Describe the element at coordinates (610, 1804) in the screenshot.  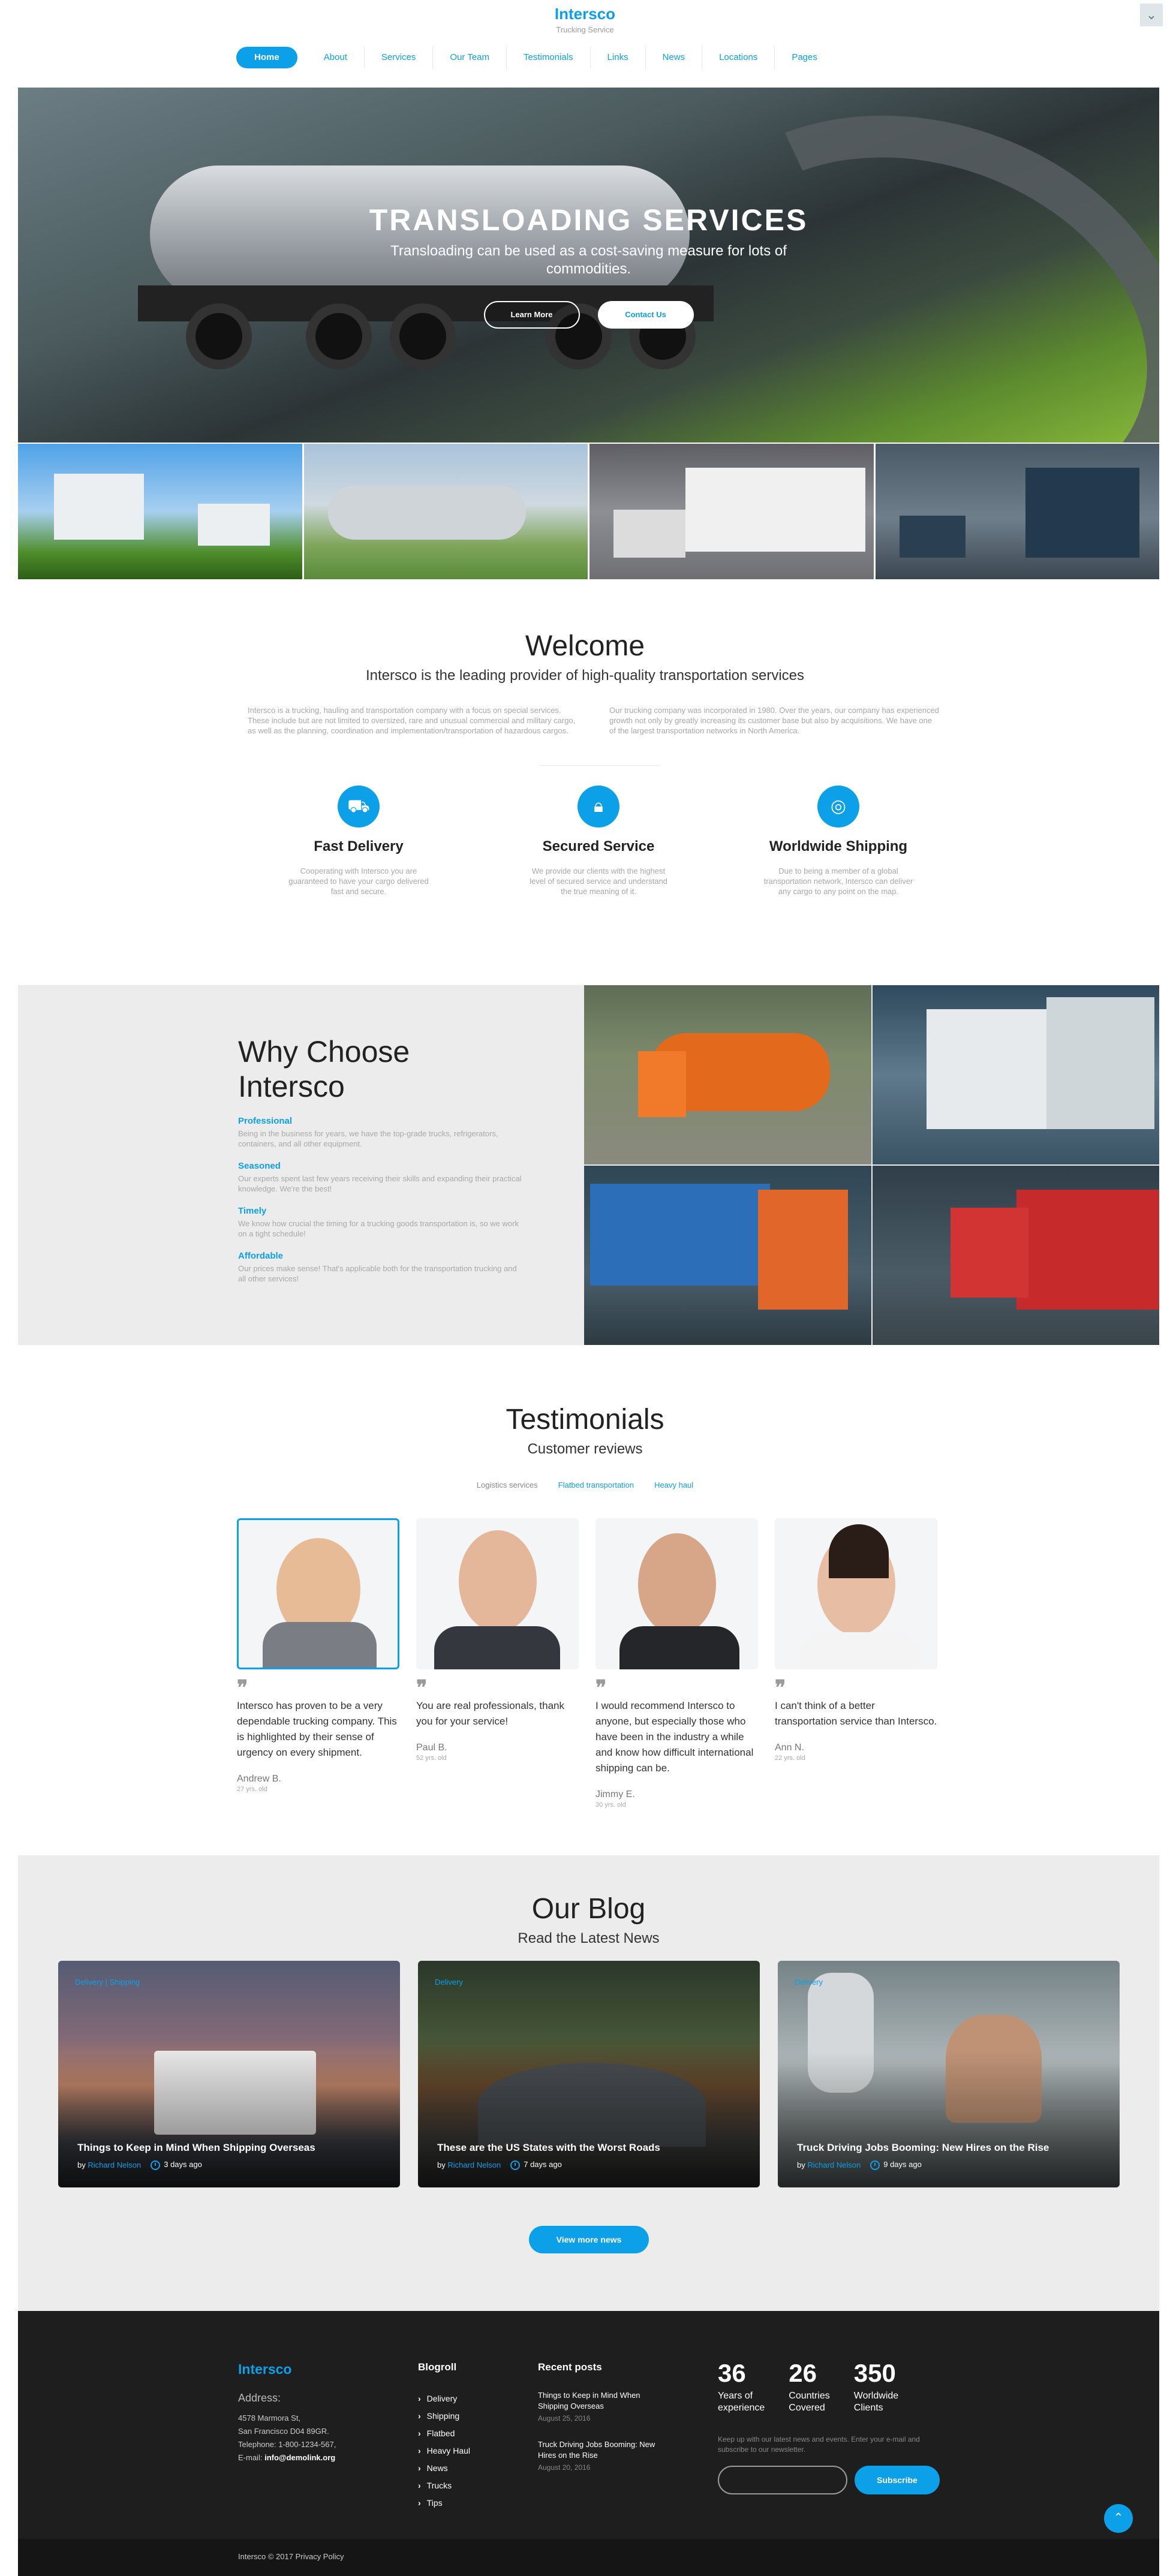
I see `testimonial-age: 30 yrs. old` at that location.